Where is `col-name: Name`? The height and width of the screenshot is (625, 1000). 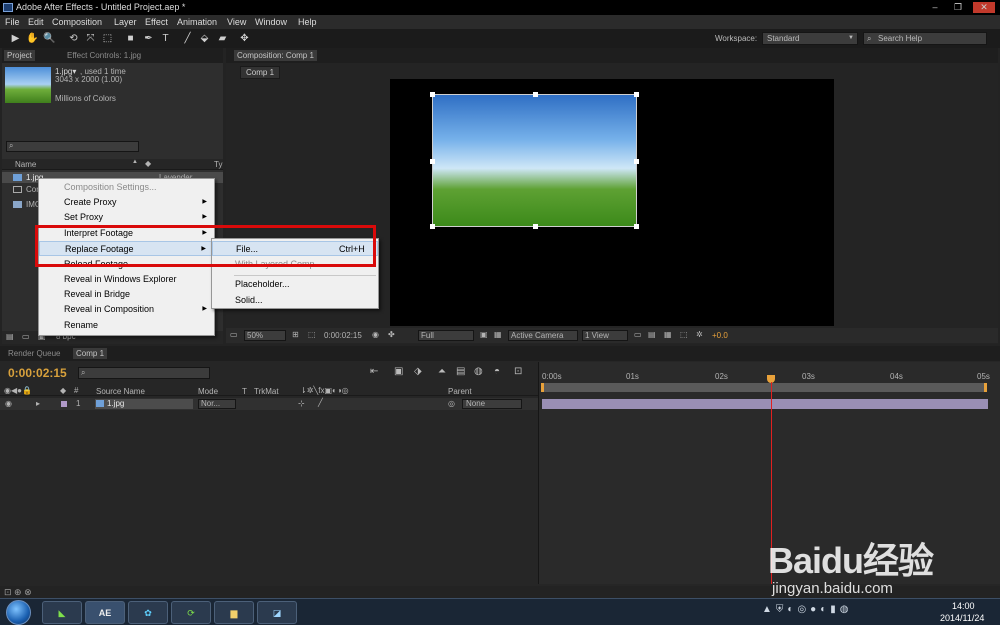 col-name: Name is located at coordinates (25, 164).